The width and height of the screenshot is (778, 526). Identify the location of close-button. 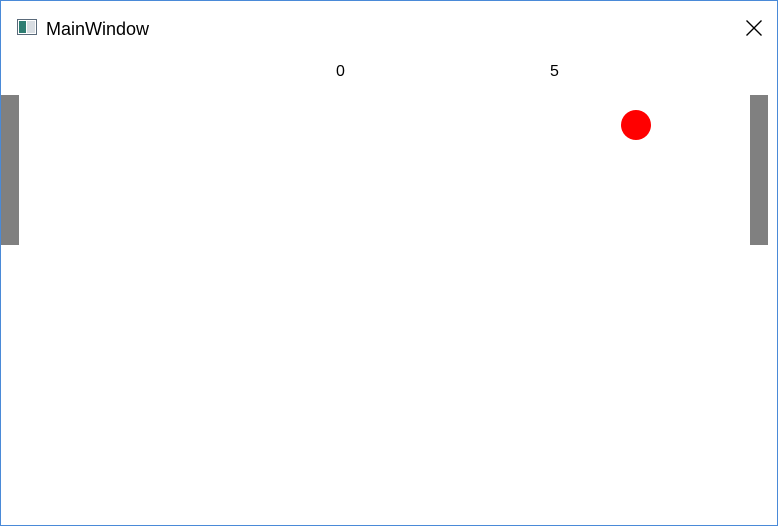
(754, 25).